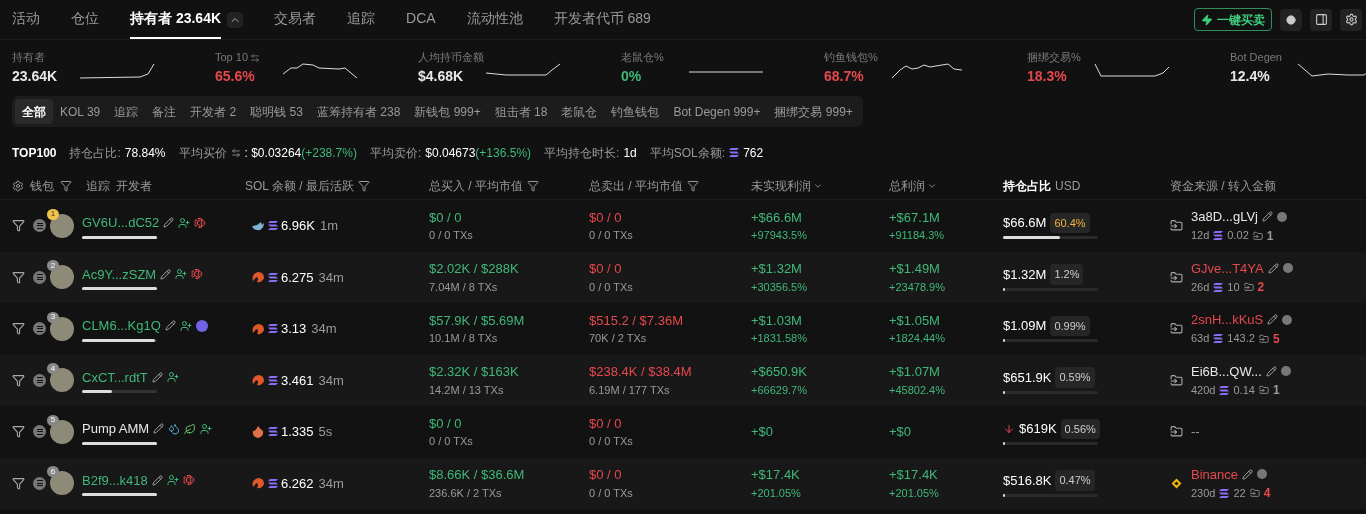  What do you see at coordinates (813, 111) in the screenshot?
I see `filter-chip: 捆绑交易 999+` at bounding box center [813, 111].